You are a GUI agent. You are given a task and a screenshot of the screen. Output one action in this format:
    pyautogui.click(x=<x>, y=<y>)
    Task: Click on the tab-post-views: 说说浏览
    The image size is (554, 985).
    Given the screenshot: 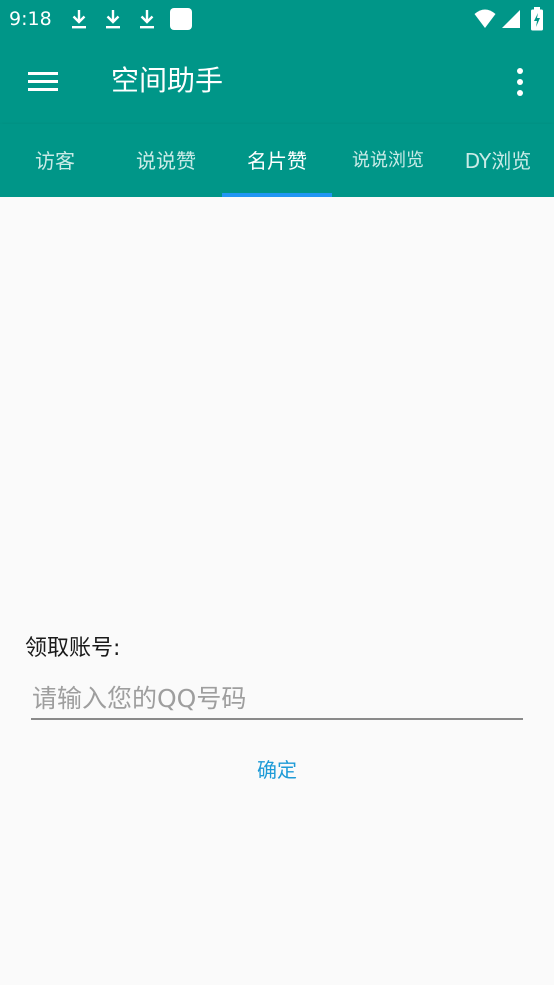 What is the action you would take?
    pyautogui.click(x=388, y=160)
    